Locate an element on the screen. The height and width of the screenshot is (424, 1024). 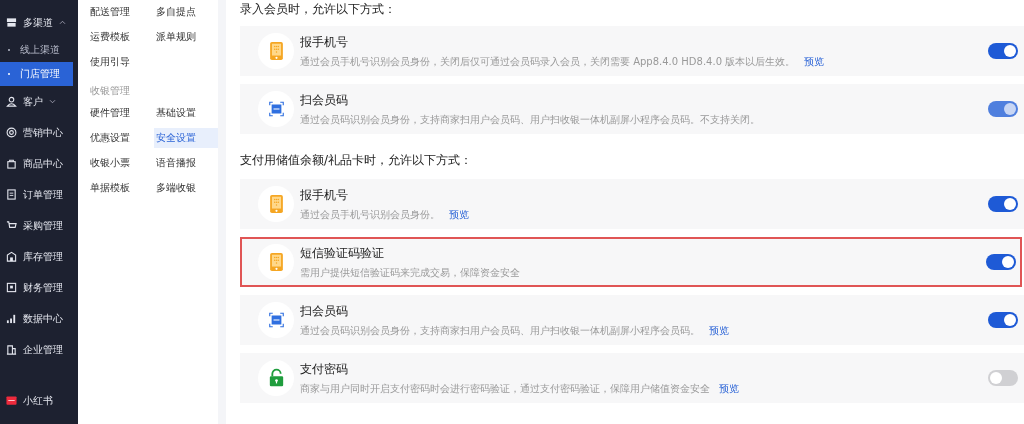
nav-label: 小红书 is located at coordinates (38, 400).